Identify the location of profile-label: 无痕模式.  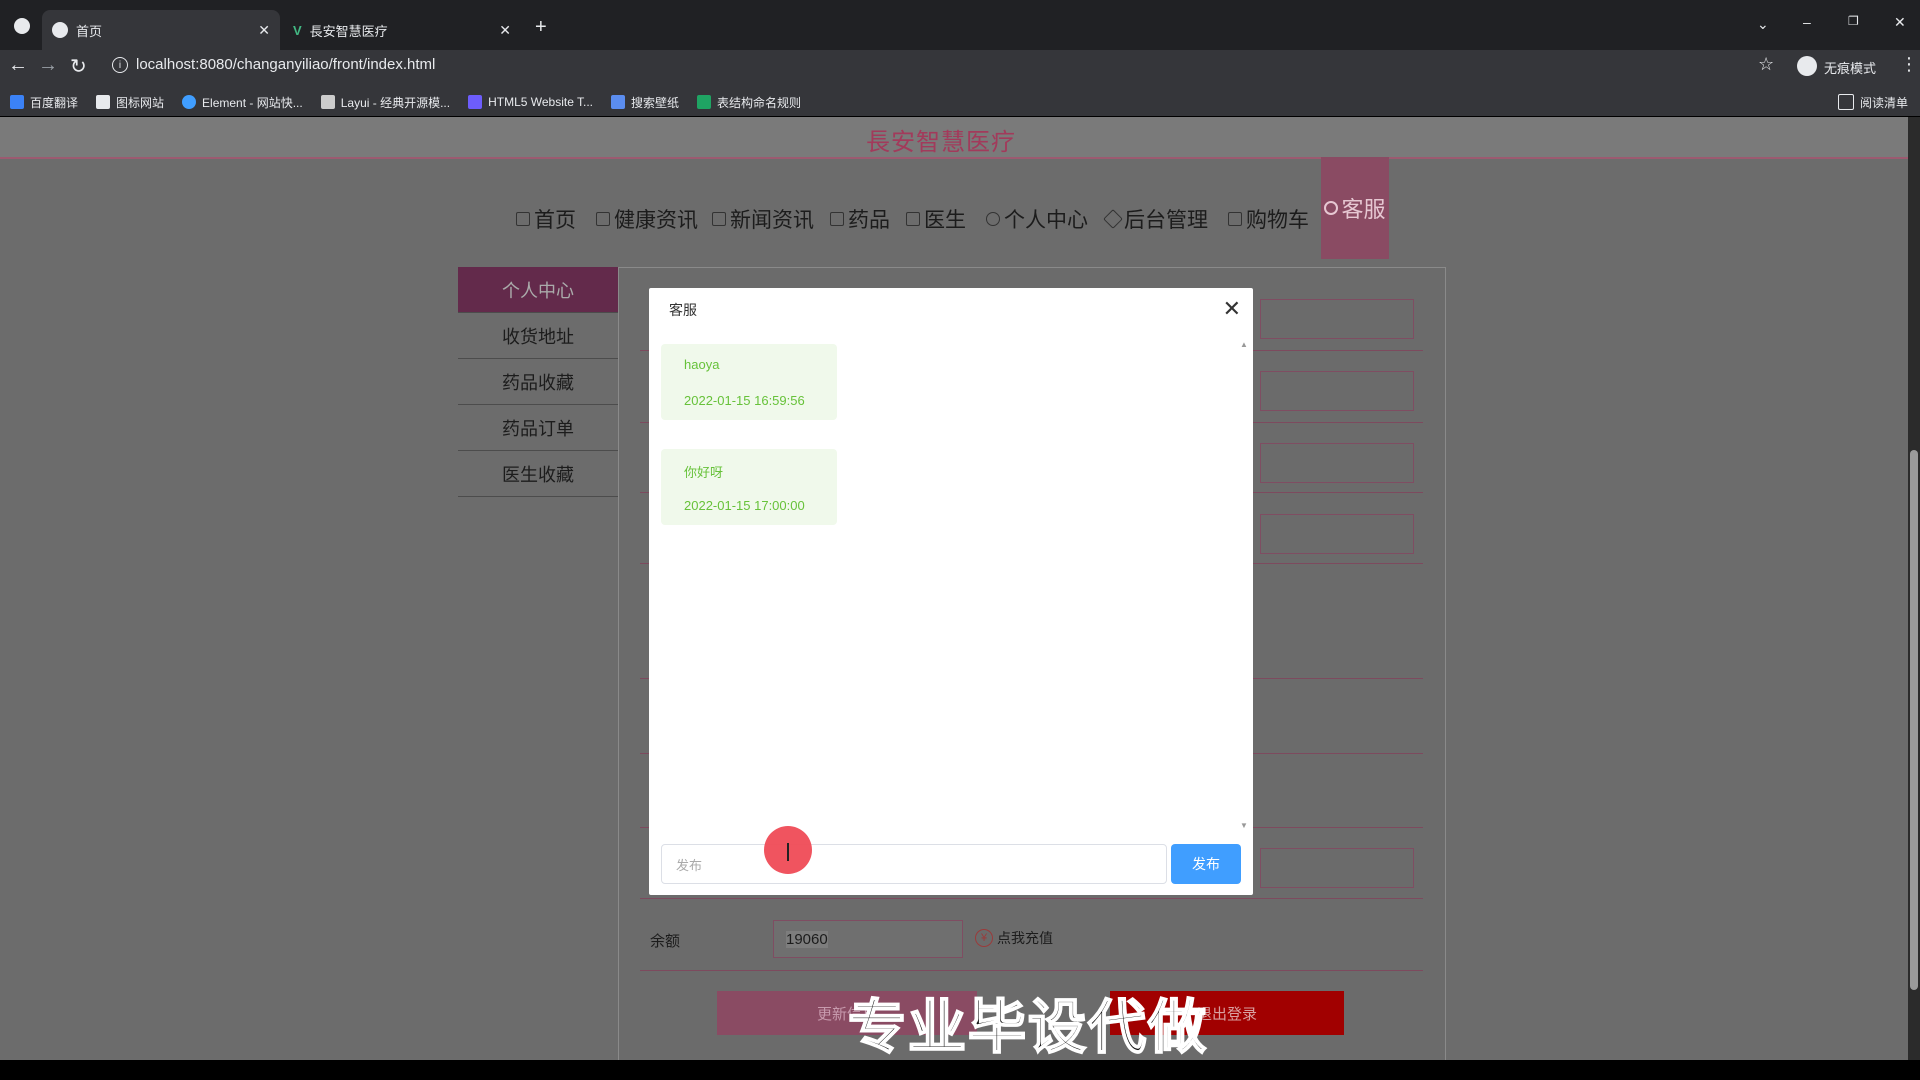
(1850, 67).